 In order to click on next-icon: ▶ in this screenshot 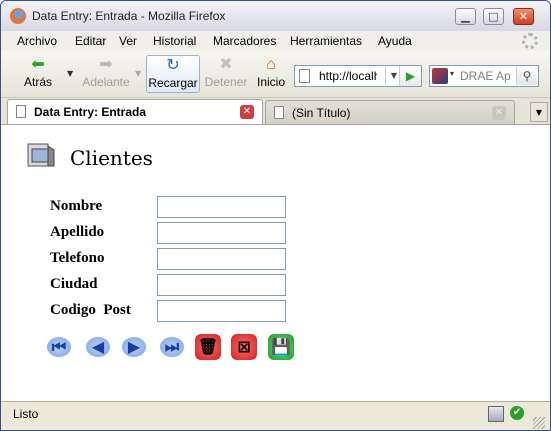, I will do `click(134, 346)`.